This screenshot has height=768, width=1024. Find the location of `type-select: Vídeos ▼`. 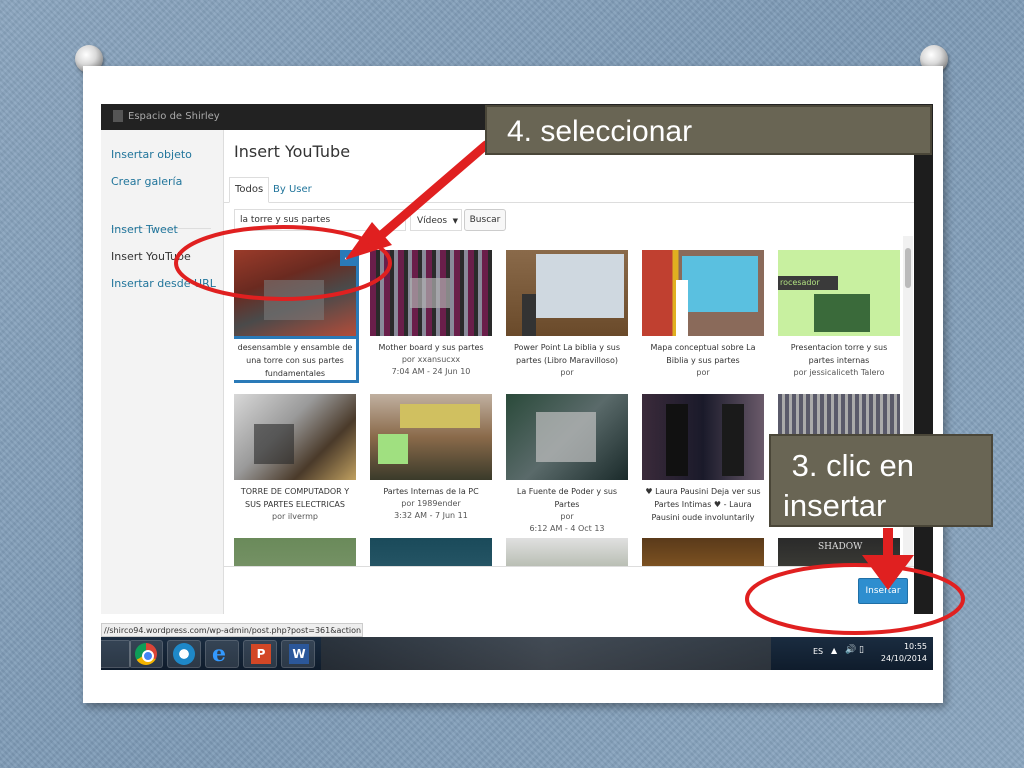

type-select: Vídeos ▼ is located at coordinates (436, 220).